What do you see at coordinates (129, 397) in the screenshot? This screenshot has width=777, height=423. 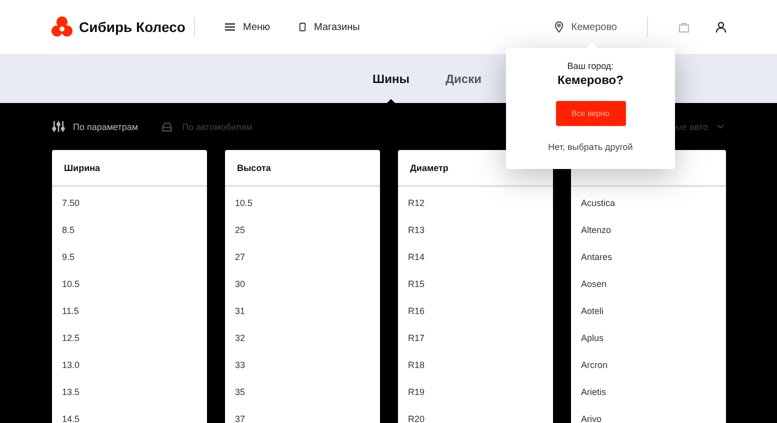 I see `filter-option: 13.5` at bounding box center [129, 397].